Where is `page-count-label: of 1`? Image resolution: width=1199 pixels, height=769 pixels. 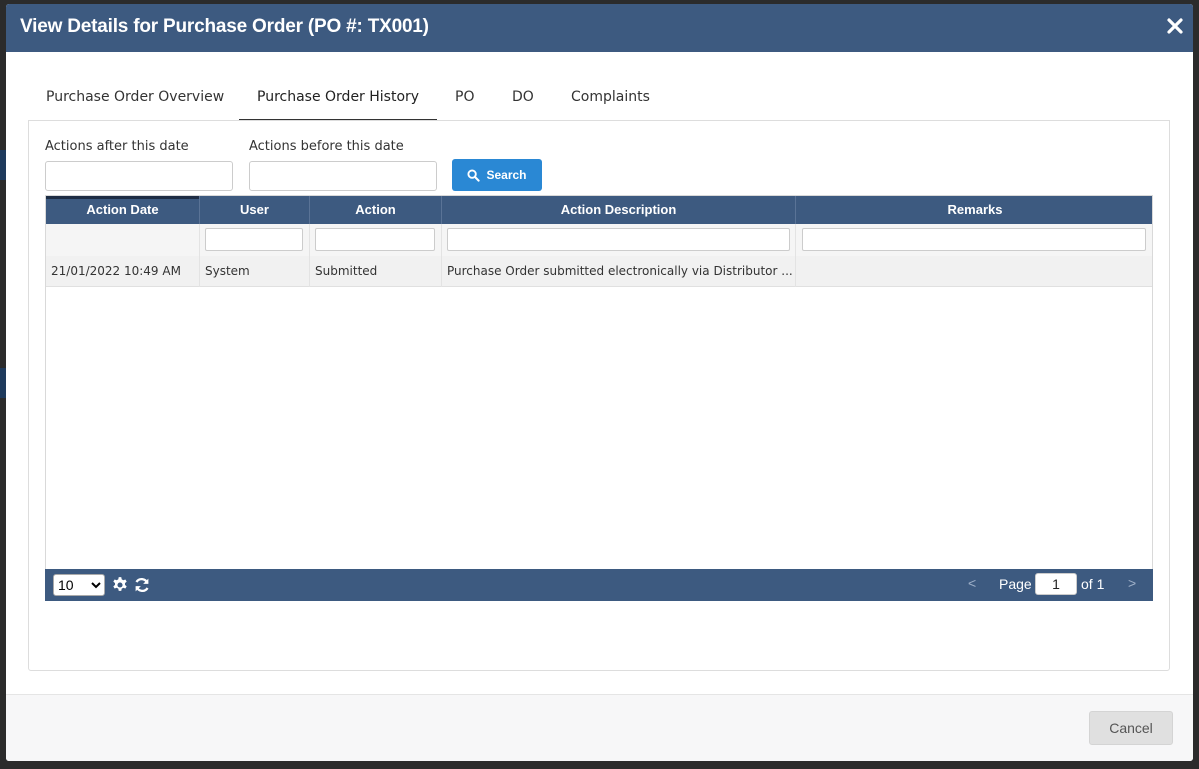 page-count-label: of 1 is located at coordinates (1093, 584).